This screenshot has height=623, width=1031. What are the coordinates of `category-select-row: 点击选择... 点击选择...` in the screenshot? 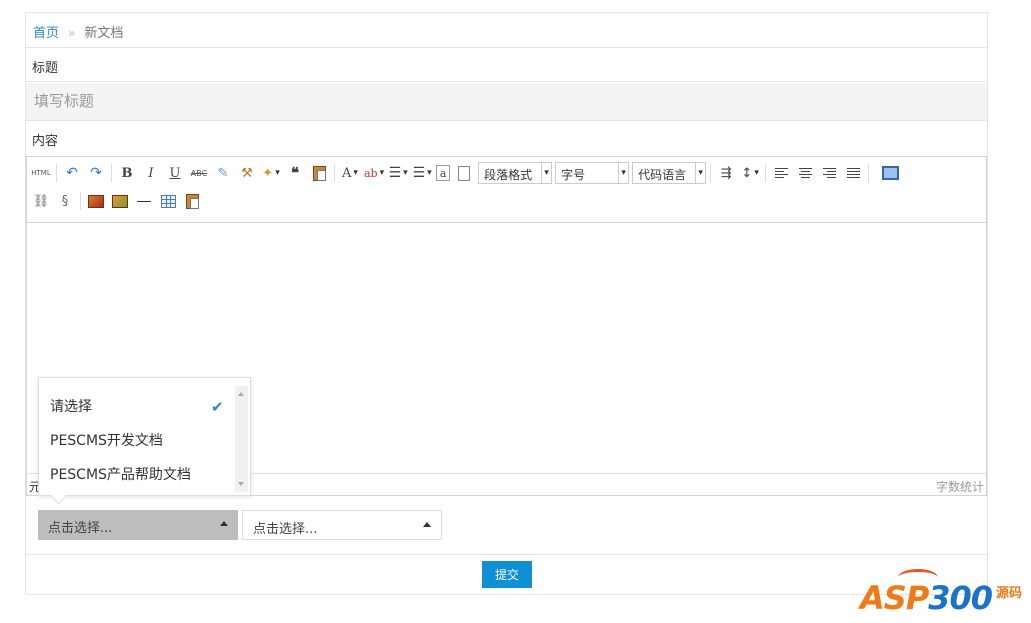 It's located at (506, 525).